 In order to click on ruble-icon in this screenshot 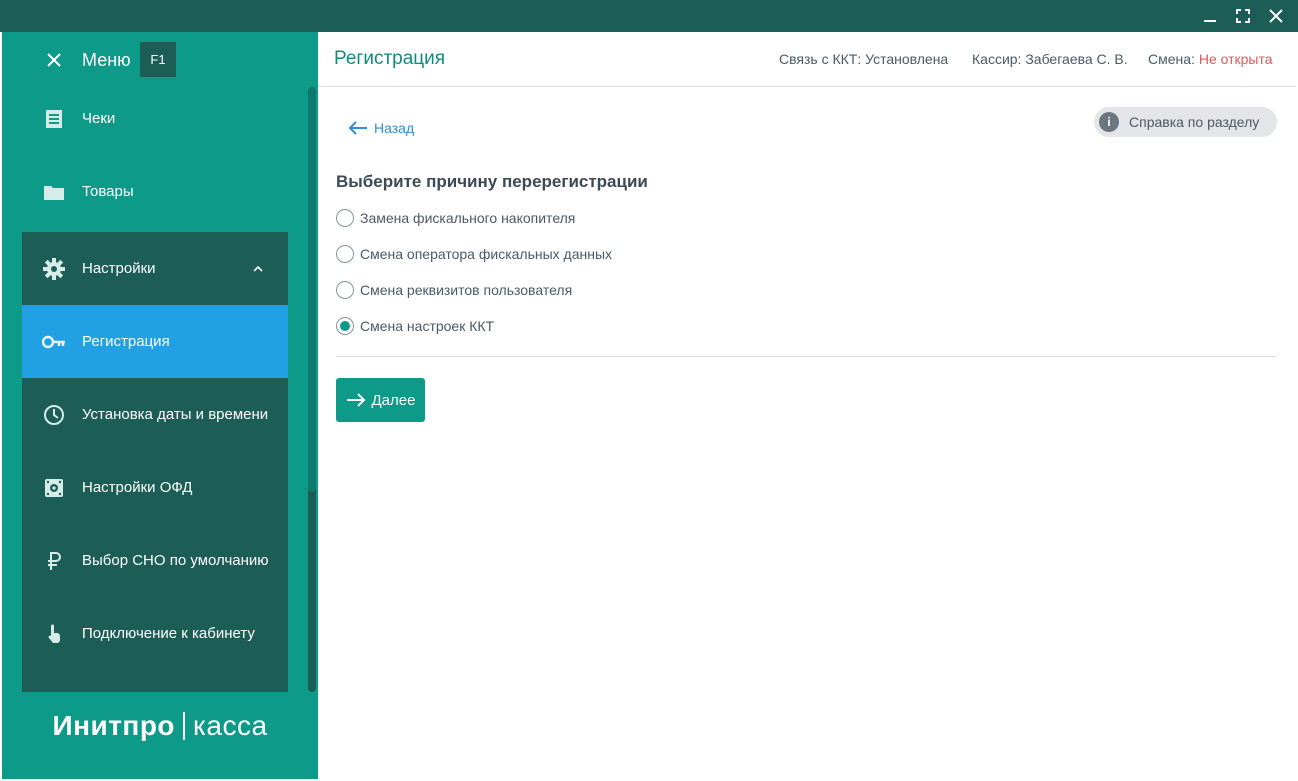, I will do `click(54, 561)`.